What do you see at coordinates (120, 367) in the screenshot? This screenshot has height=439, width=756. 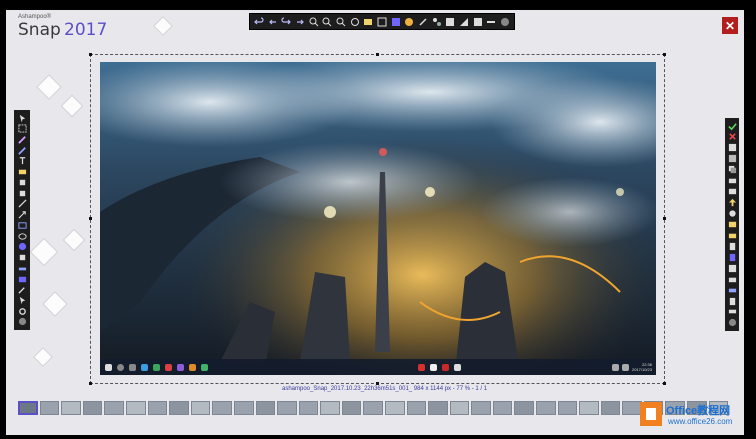 I see `search-icon` at bounding box center [120, 367].